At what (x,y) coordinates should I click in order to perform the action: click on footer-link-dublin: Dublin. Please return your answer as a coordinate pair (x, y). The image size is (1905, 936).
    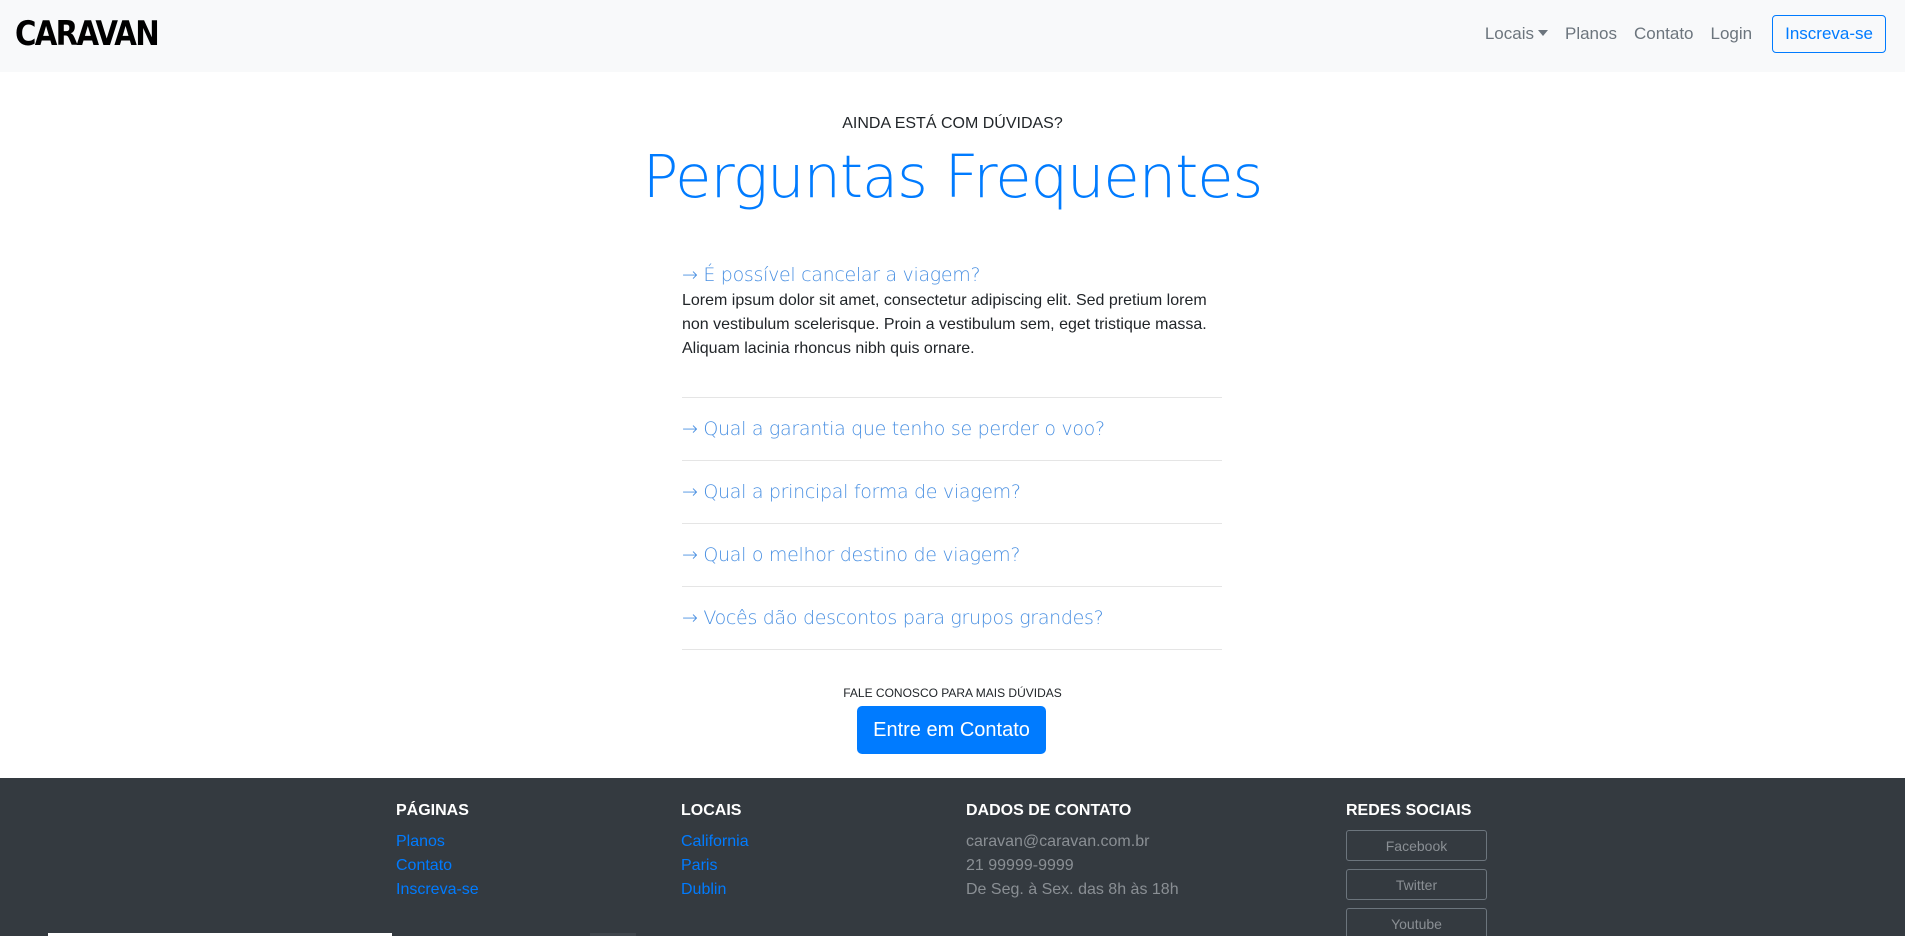
    Looking at the image, I should click on (715, 890).